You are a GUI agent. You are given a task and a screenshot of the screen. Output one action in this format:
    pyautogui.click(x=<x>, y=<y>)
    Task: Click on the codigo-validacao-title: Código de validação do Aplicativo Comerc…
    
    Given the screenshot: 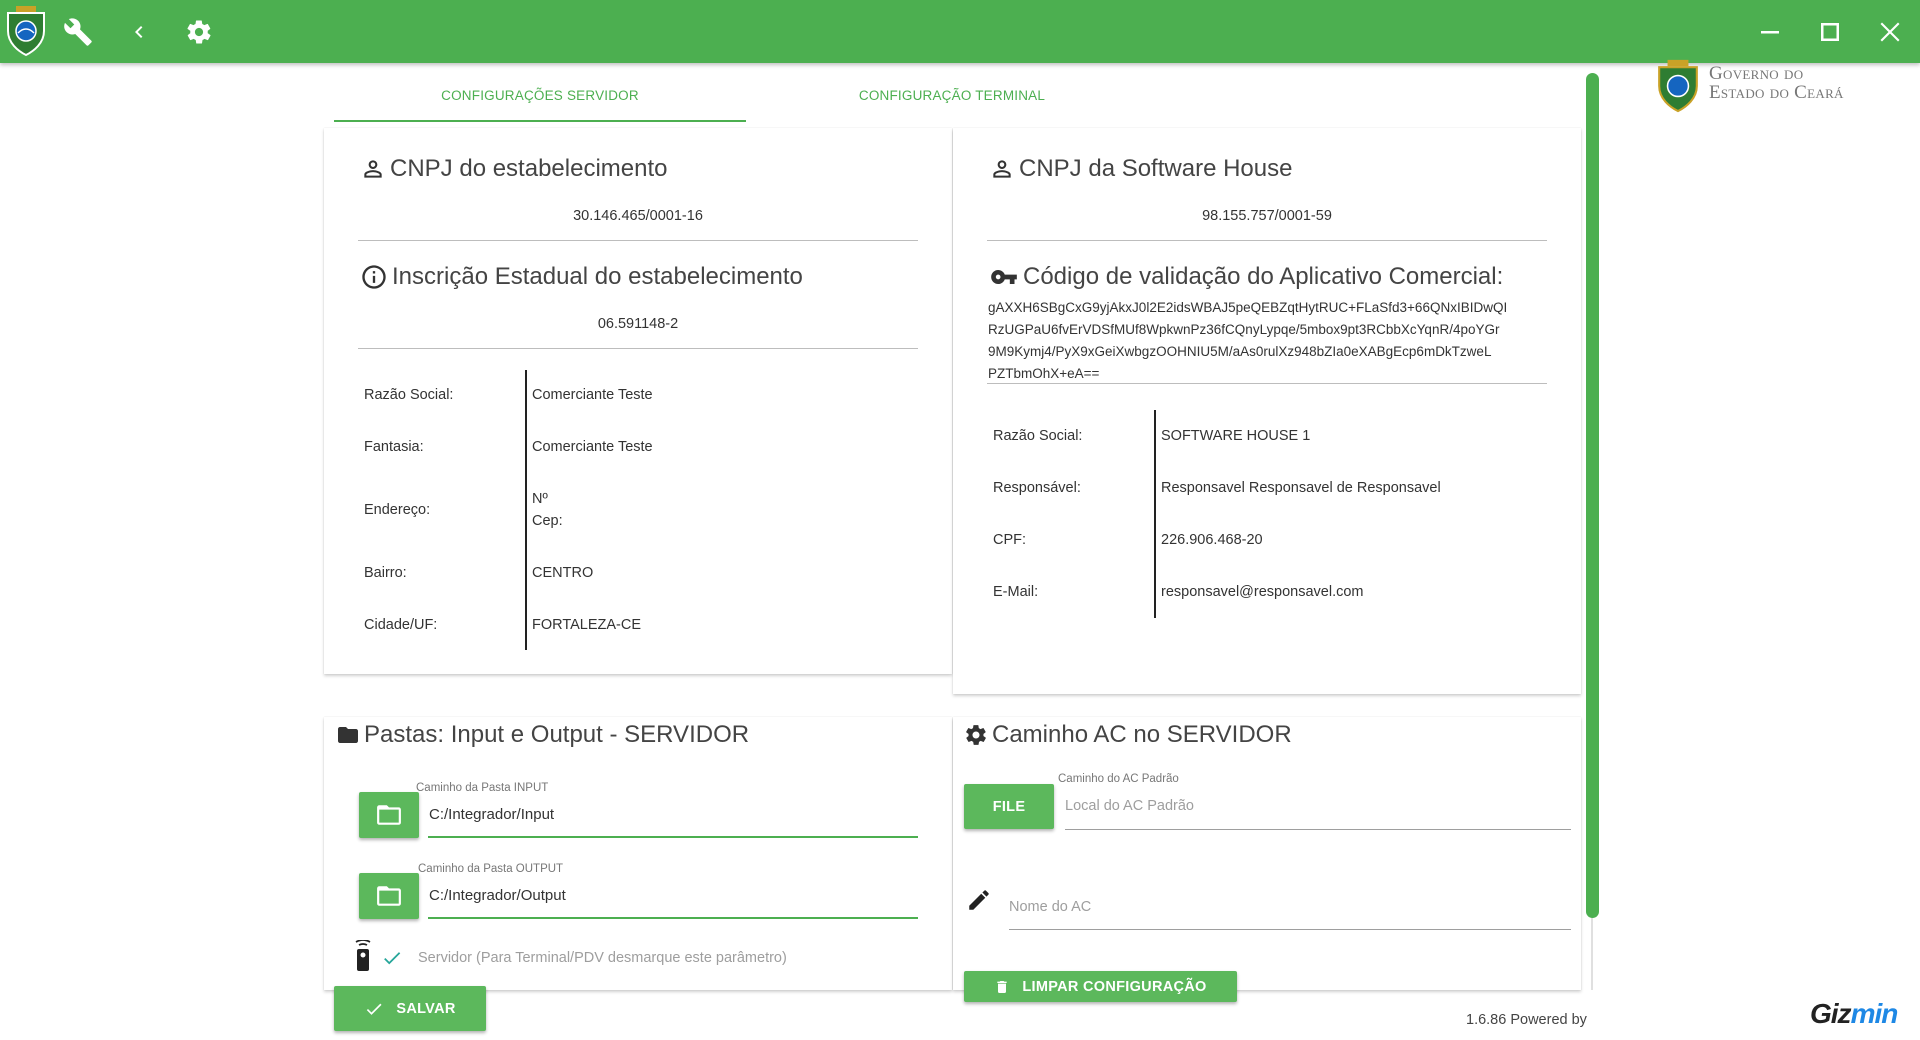 What is the action you would take?
    pyautogui.click(x=1246, y=277)
    